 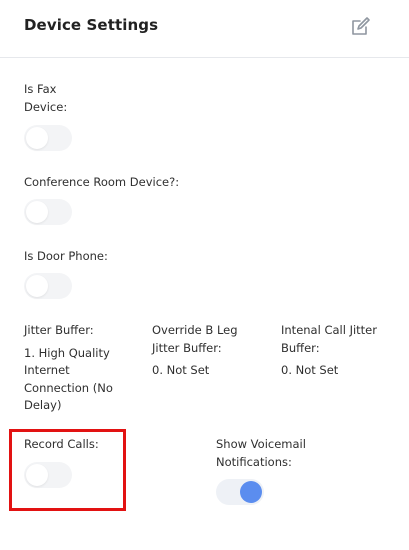 I want to click on override-b-leg-jitter-buffer-value: 0. Not Set, so click(x=181, y=370).